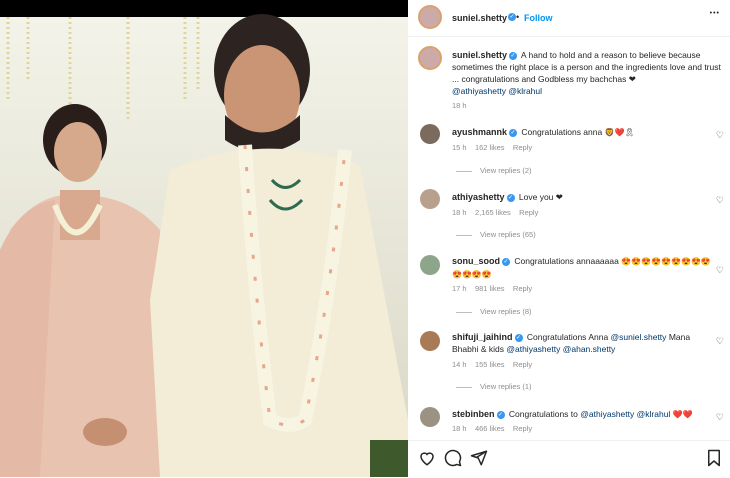  I want to click on comment-likes: 155 likes, so click(490, 364).